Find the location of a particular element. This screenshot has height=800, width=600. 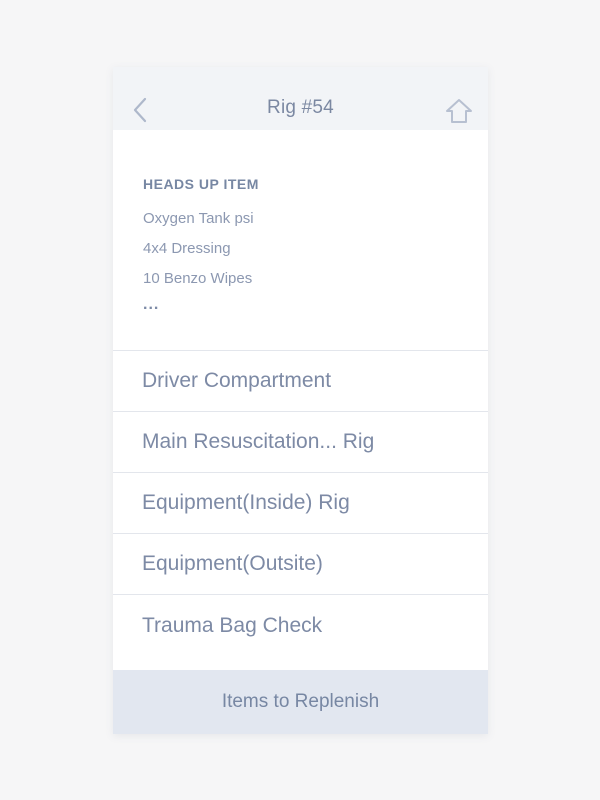

menu-item-equipment-outside: Equipment(Outsite) is located at coordinates (300, 564).